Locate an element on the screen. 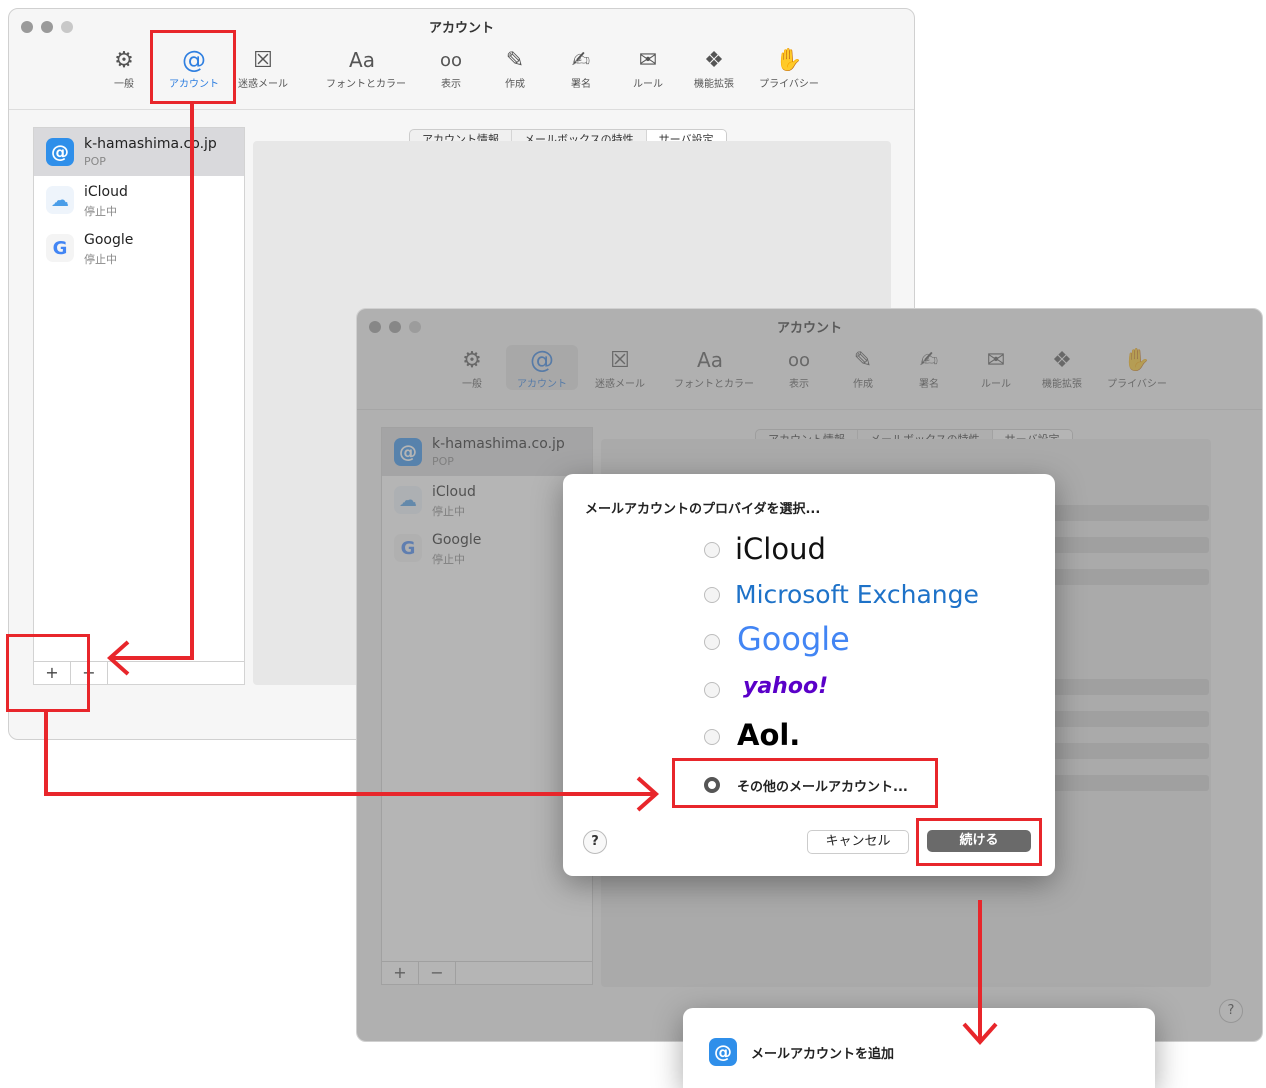 The width and height of the screenshot is (1266, 1088). junk-mail-icon: ☒ is located at coordinates (263, 60).